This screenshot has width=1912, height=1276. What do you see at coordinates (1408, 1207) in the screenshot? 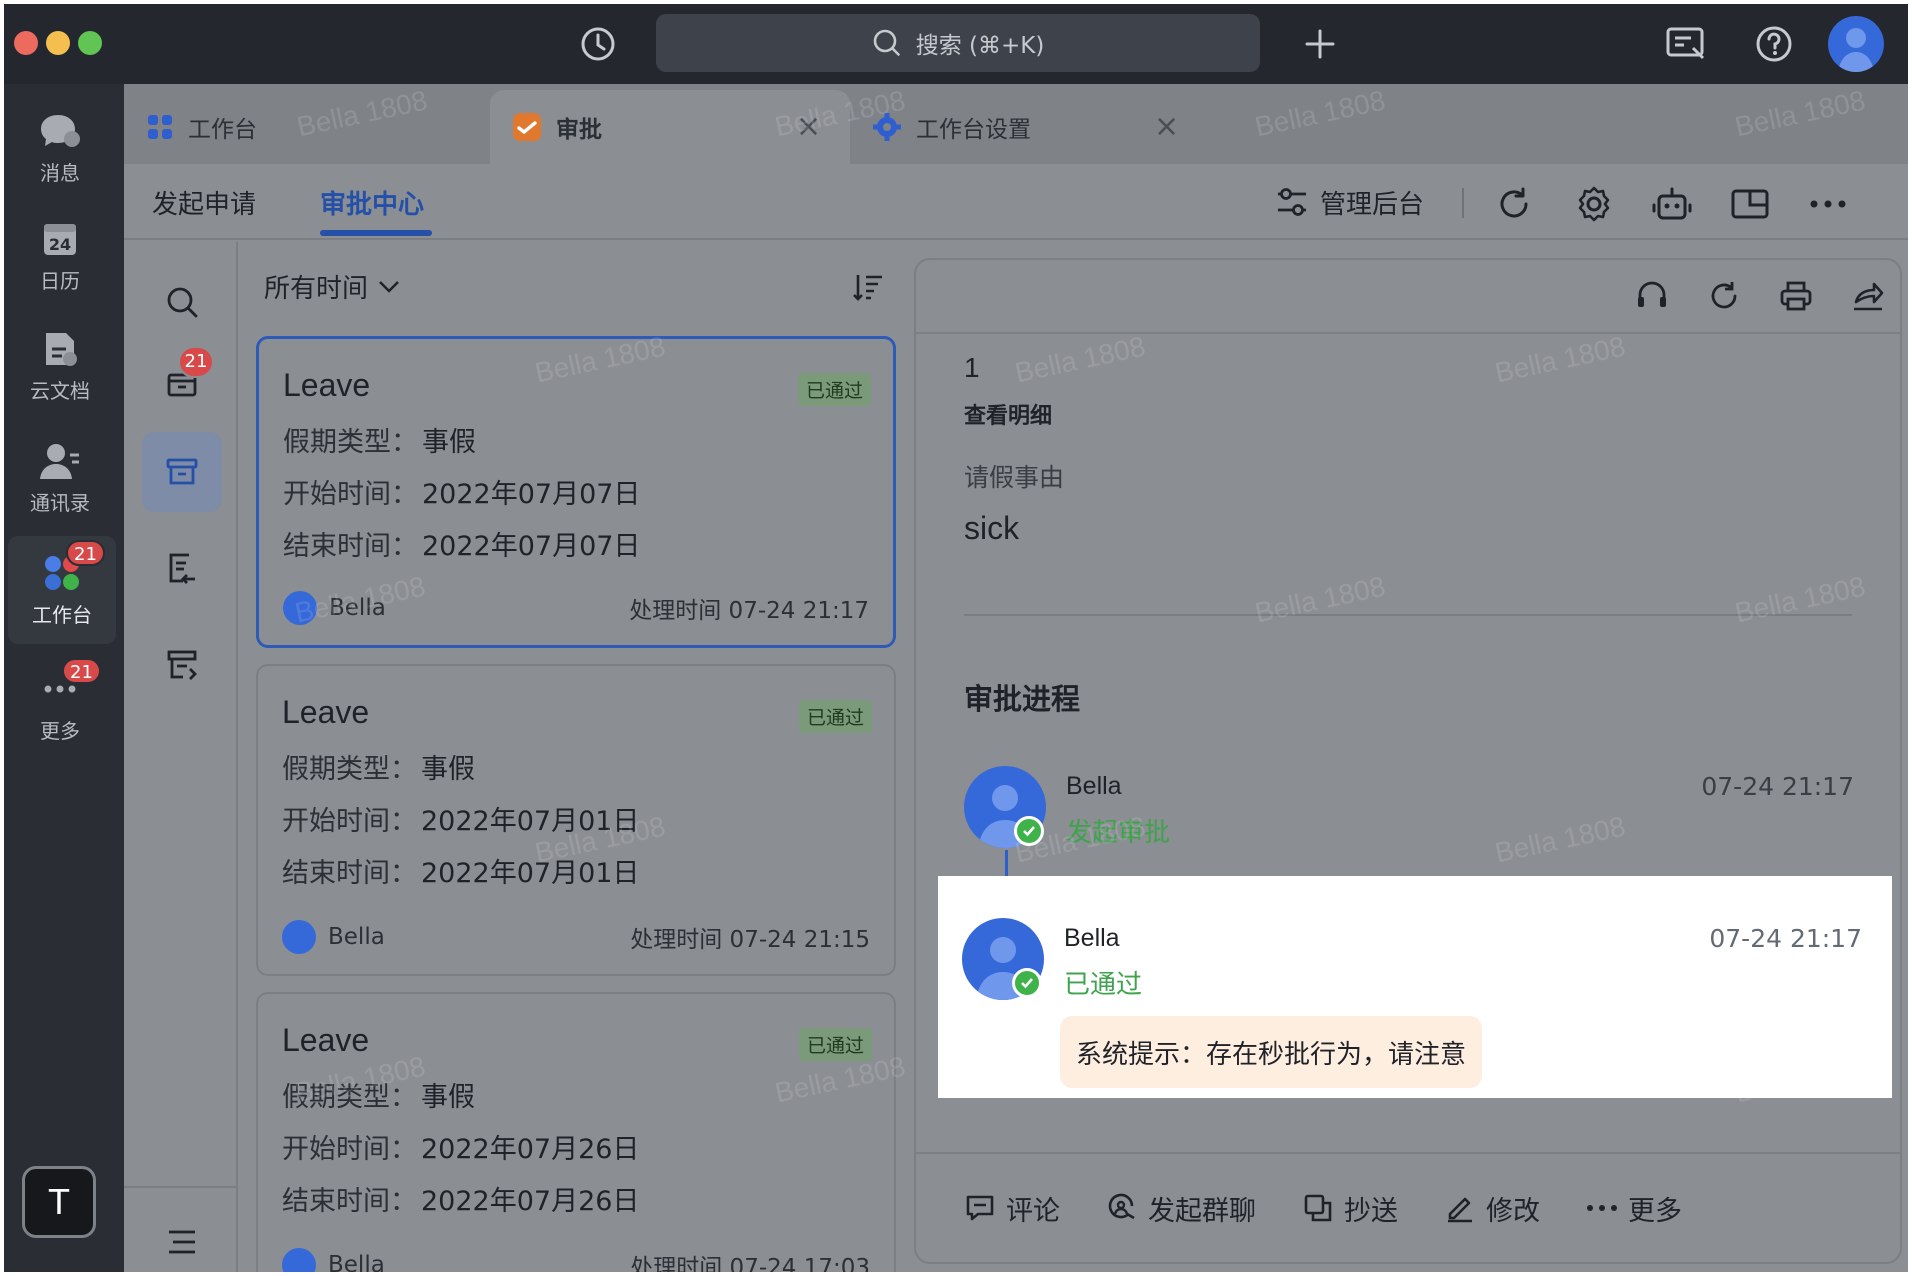
I see `detail-action-bar: 评论 发起群聊 抄送 修改 更多` at bounding box center [1408, 1207].